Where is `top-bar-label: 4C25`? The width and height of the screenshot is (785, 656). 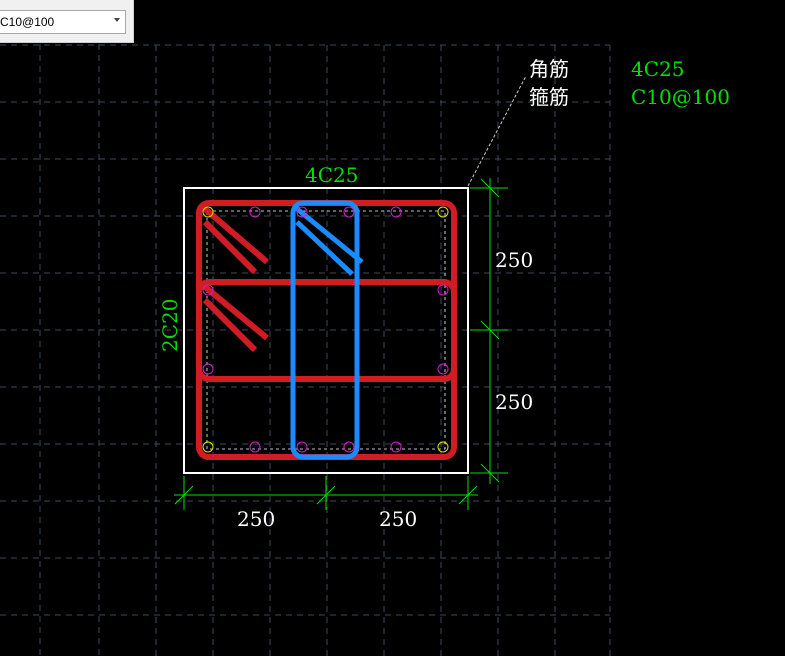
top-bar-label: 4C25 is located at coordinates (331, 175).